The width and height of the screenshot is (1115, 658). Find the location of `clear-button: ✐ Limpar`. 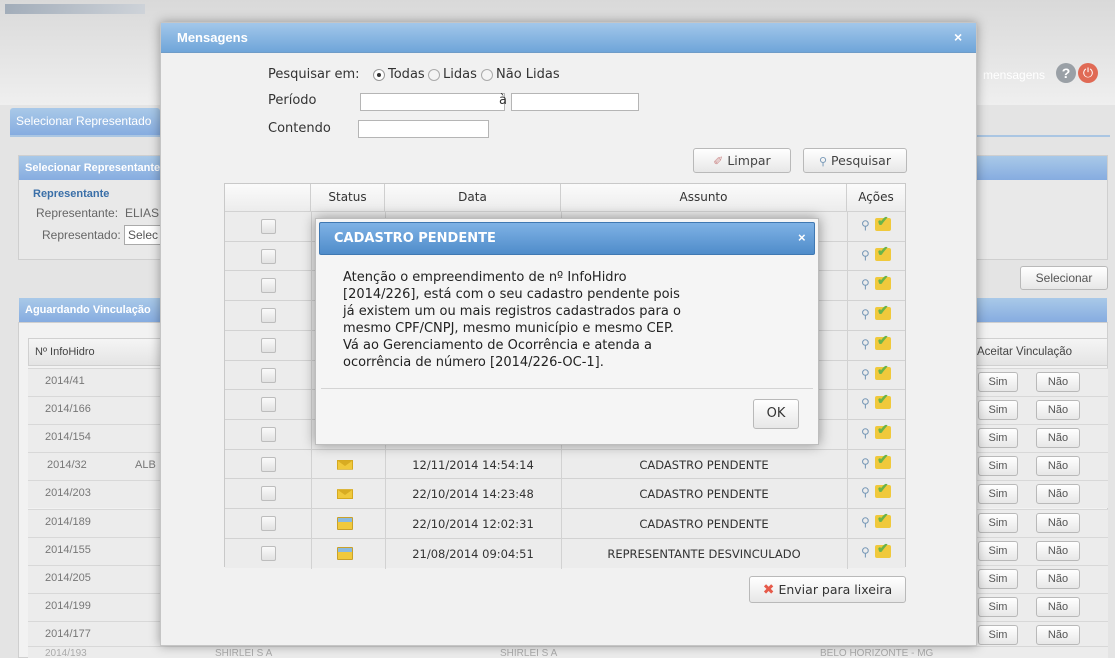

clear-button: ✐ Limpar is located at coordinates (742, 160).